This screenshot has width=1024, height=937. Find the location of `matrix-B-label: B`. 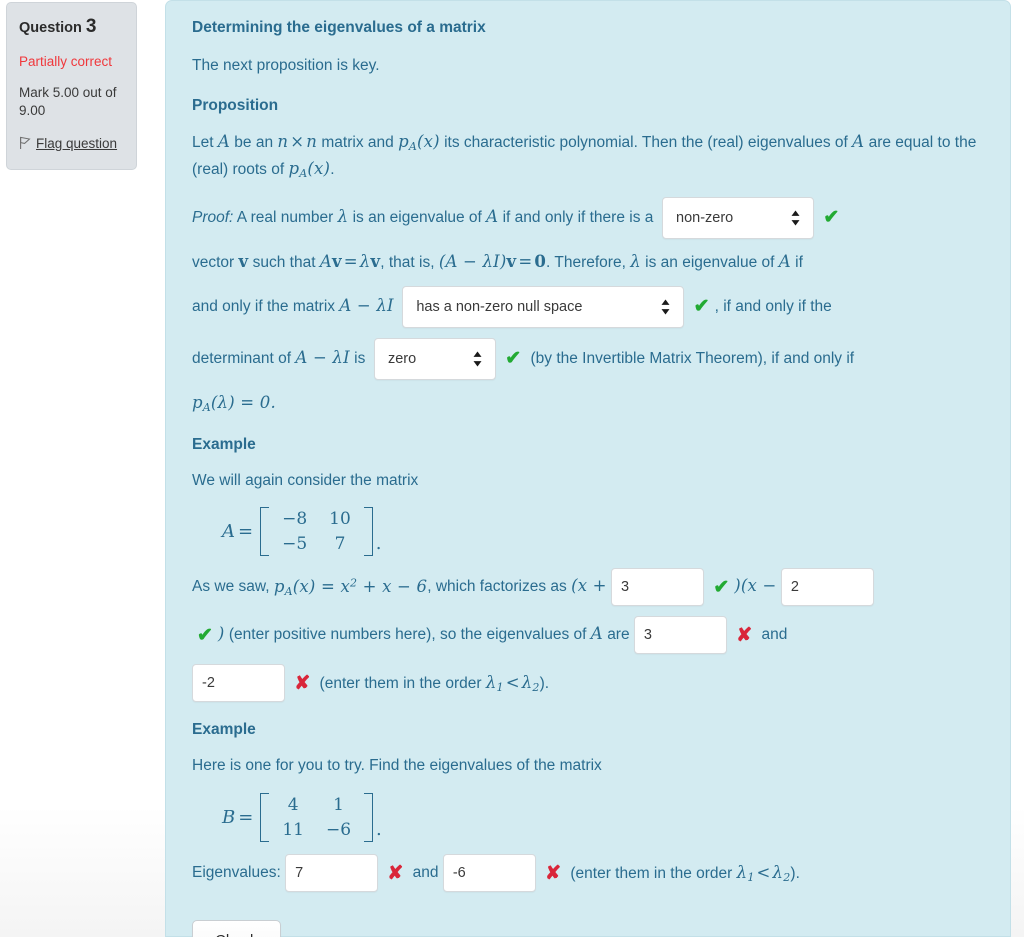

matrix-B-label: B is located at coordinates (229, 818).